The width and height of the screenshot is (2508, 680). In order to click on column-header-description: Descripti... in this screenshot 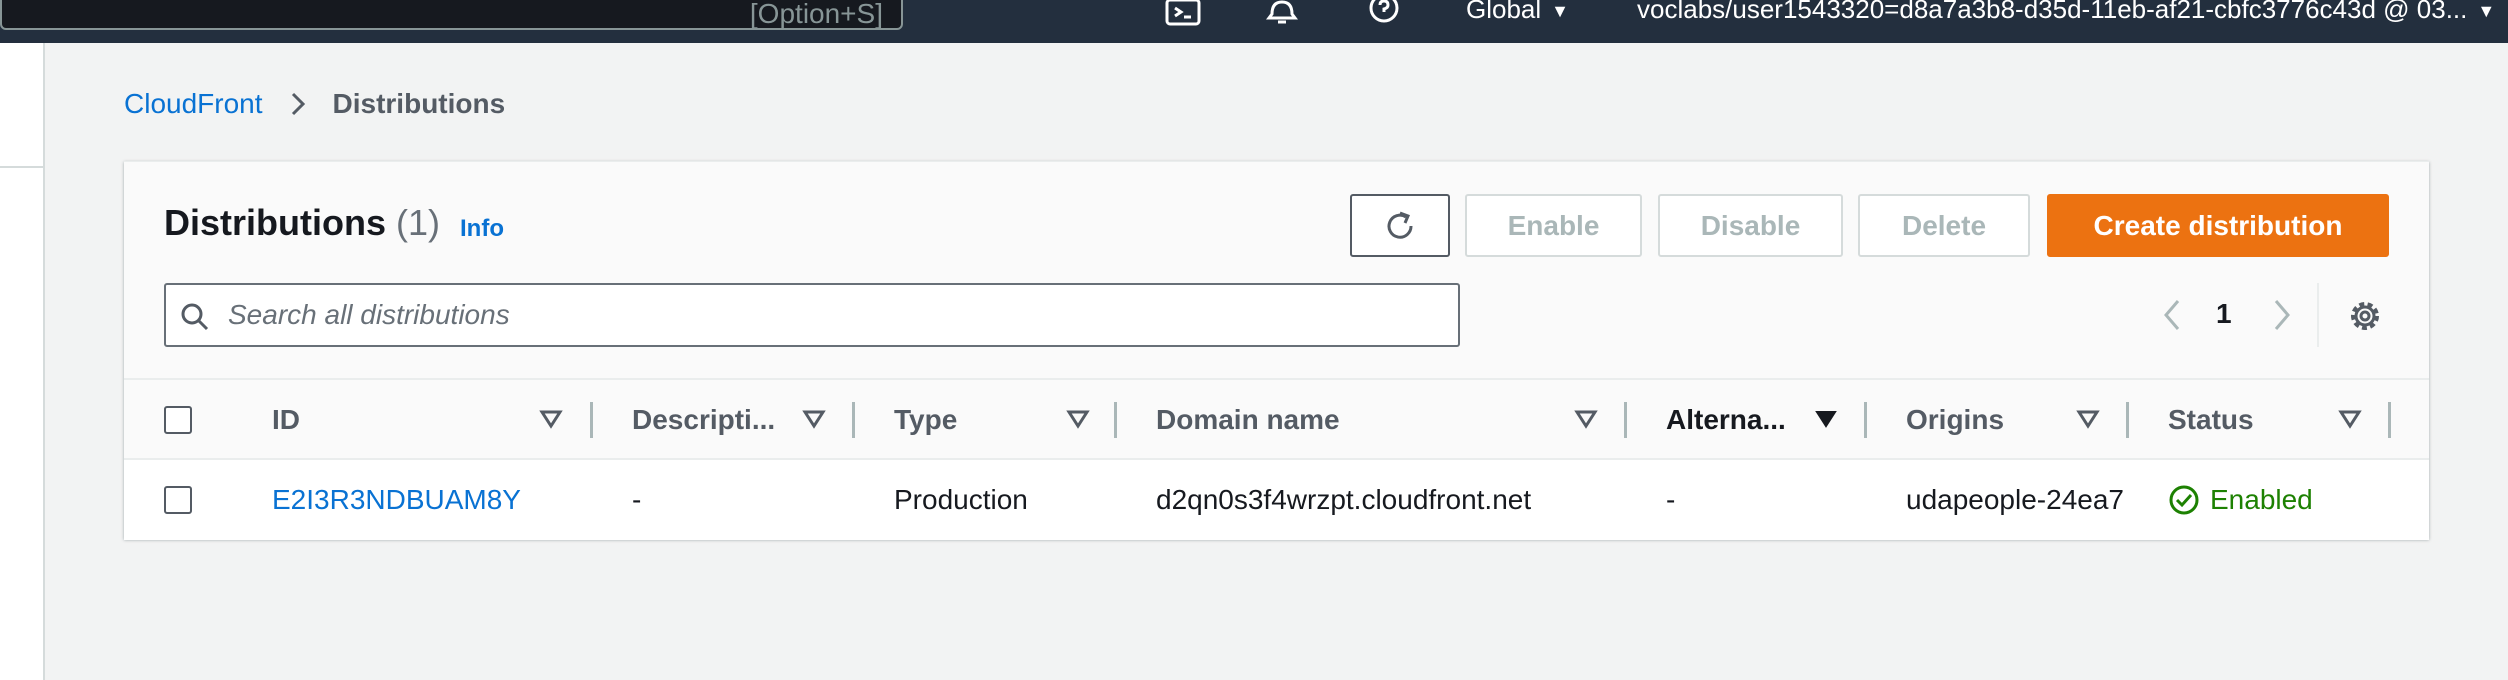, I will do `click(703, 420)`.